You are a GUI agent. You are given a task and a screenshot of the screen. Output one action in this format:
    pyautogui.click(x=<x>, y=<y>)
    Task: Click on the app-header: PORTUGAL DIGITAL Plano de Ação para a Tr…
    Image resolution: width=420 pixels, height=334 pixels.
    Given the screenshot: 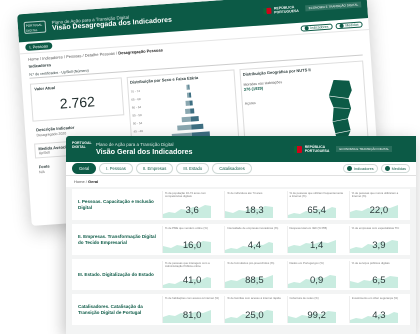 What is the action you would take?
    pyautogui.click(x=241, y=149)
    